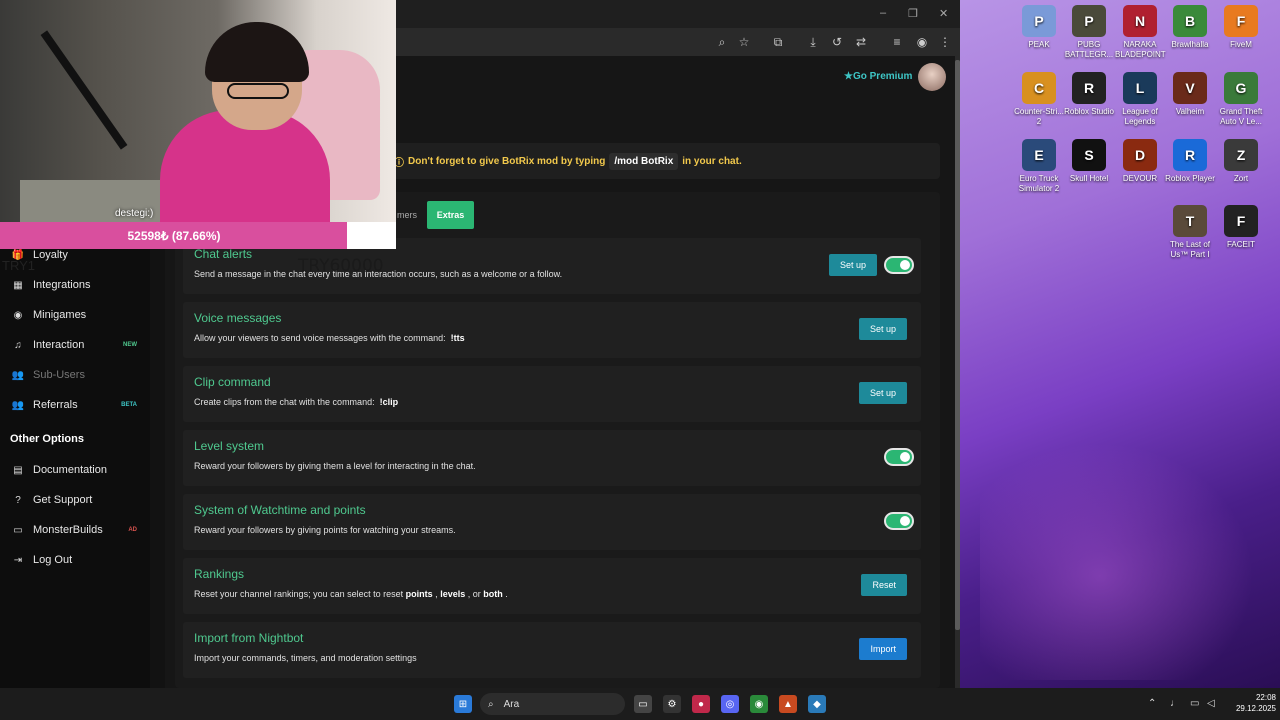 This screenshot has height=720, width=1280. Describe the element at coordinates (506, 594) in the screenshot. I see `card-desc-part: .` at that location.